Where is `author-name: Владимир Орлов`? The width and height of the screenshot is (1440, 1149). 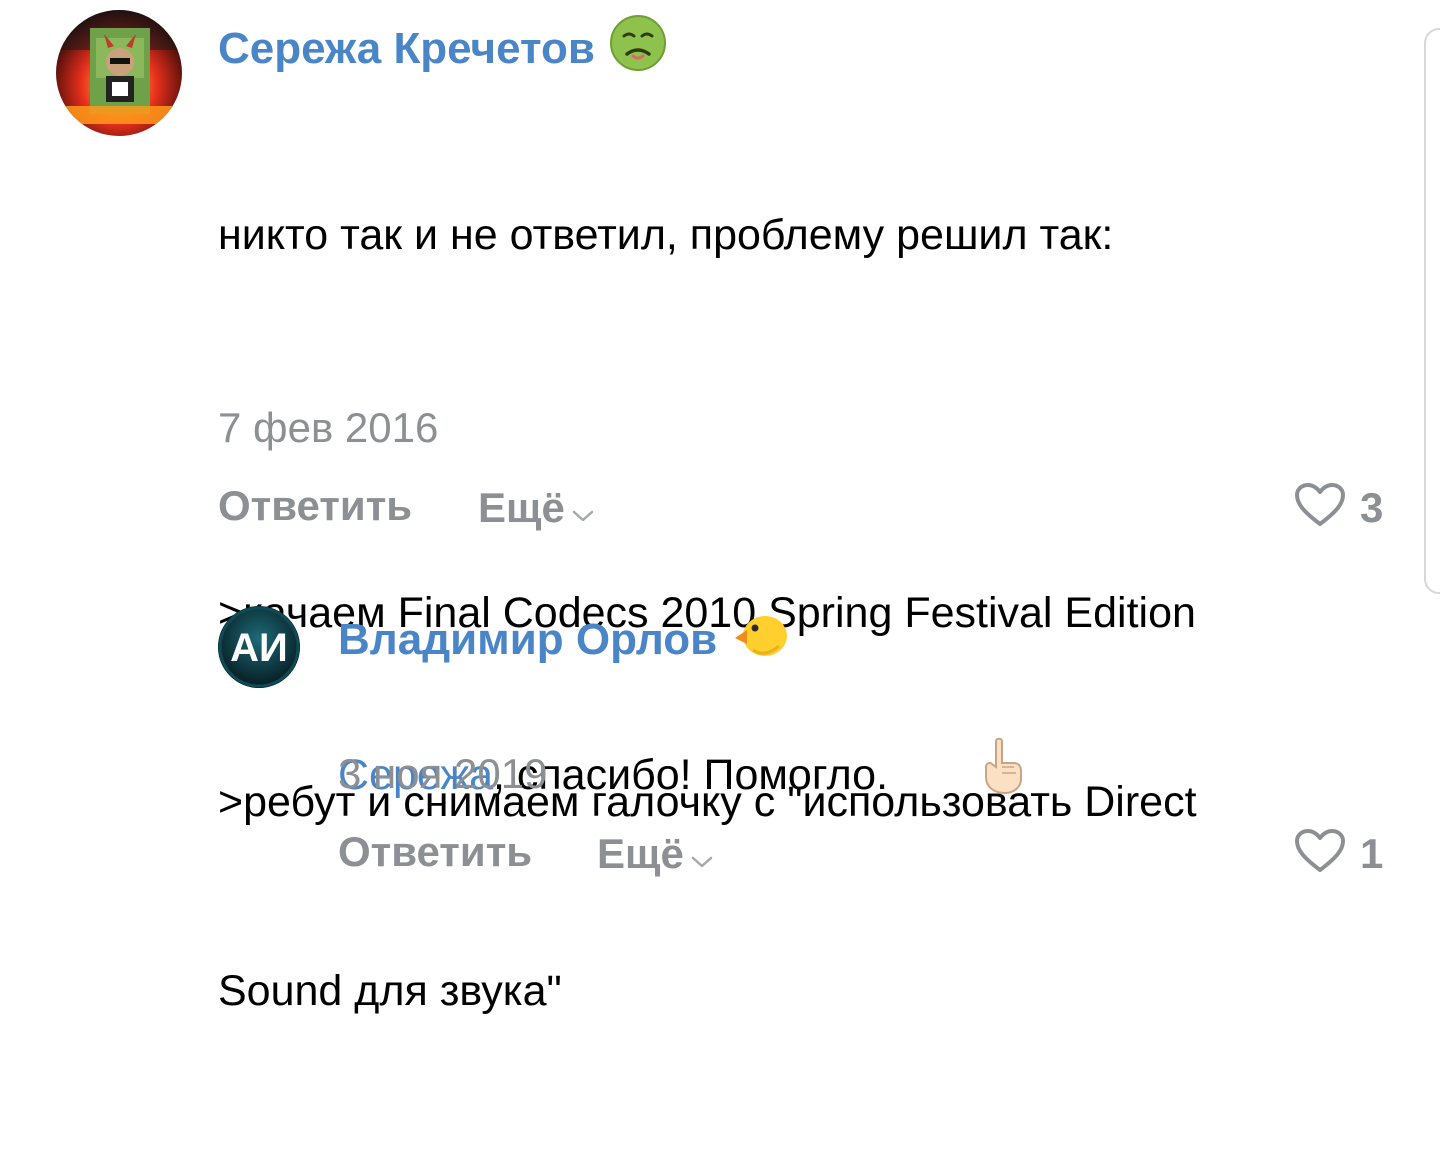 author-name: Владимир Орлов is located at coordinates (527, 640).